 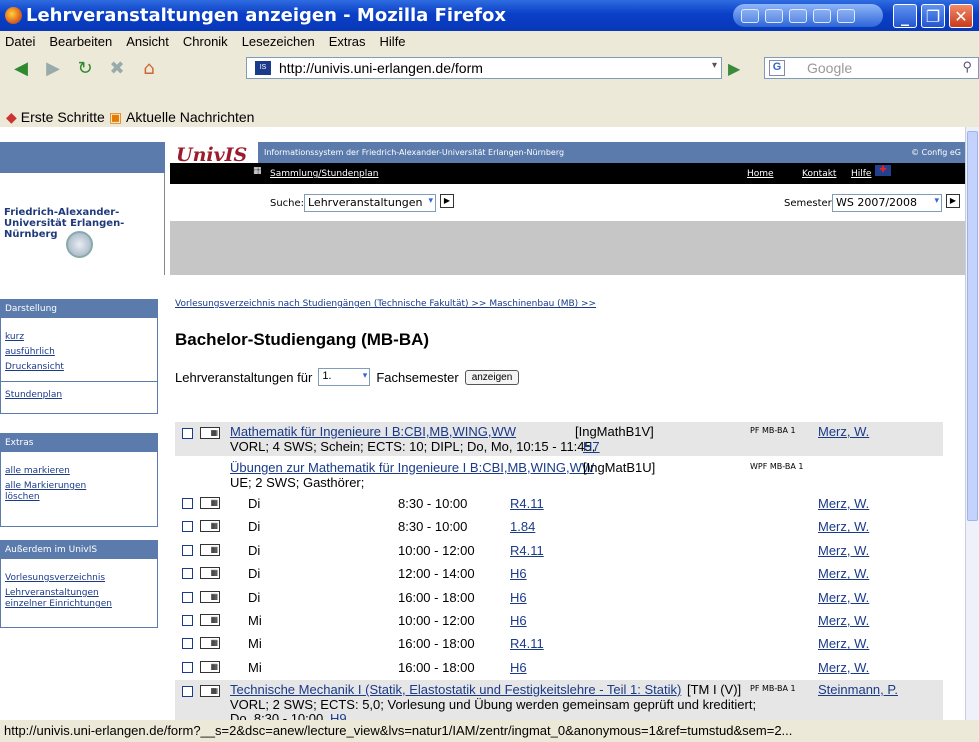 I want to click on nav-home-link: Home, so click(x=760, y=174).